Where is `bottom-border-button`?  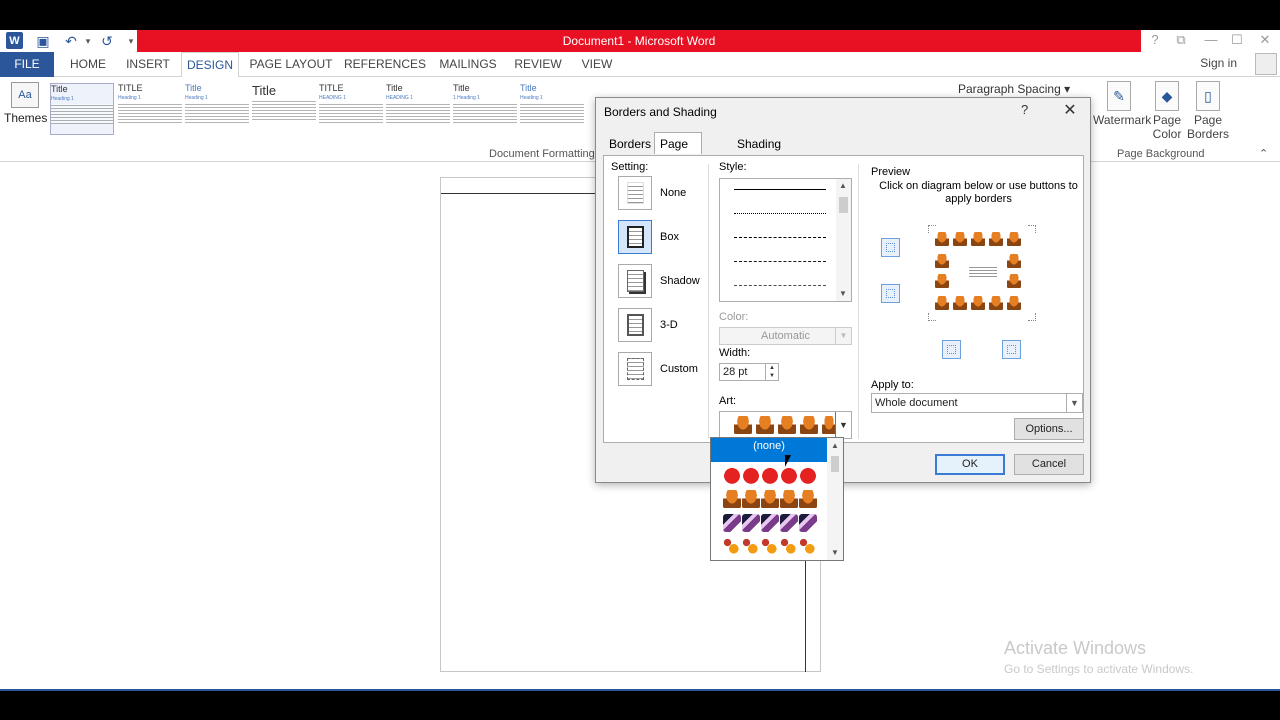
bottom-border-button is located at coordinates (890, 293).